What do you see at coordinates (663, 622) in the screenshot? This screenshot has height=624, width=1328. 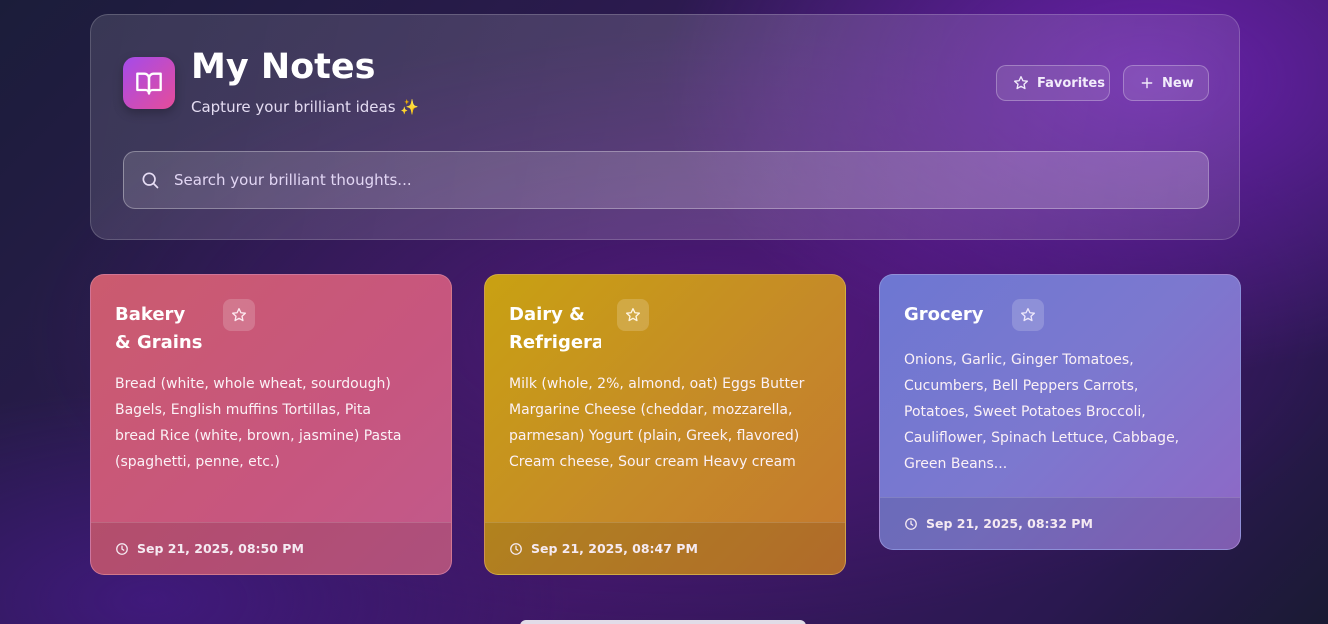 I see `bottom-panel-edge` at bounding box center [663, 622].